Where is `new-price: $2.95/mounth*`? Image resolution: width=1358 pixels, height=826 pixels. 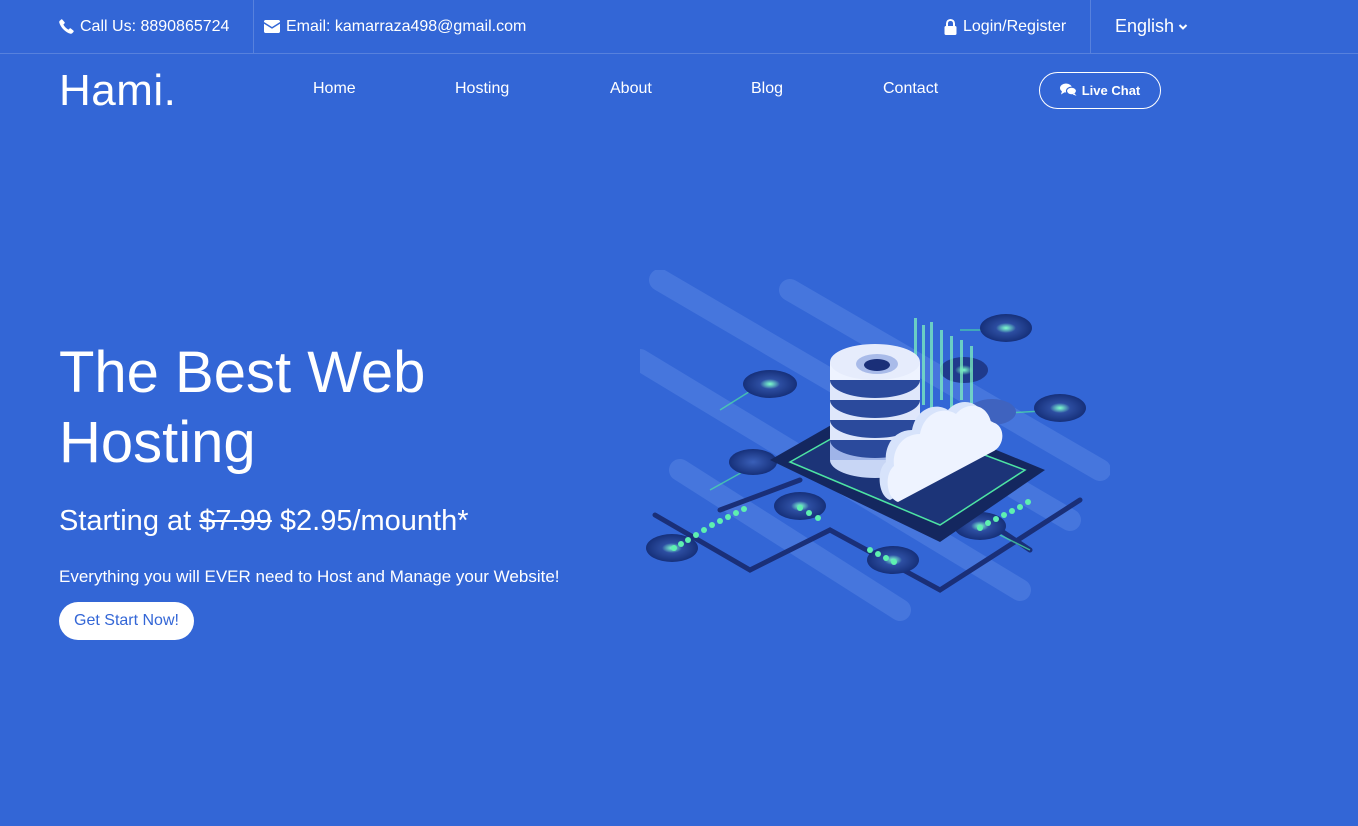 new-price: $2.95/mounth* is located at coordinates (374, 521).